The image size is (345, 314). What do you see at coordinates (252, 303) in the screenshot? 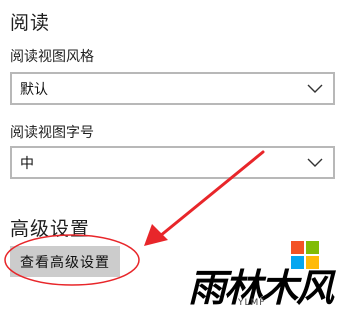
I see `watermark-logo-sub: YLMF` at bounding box center [252, 303].